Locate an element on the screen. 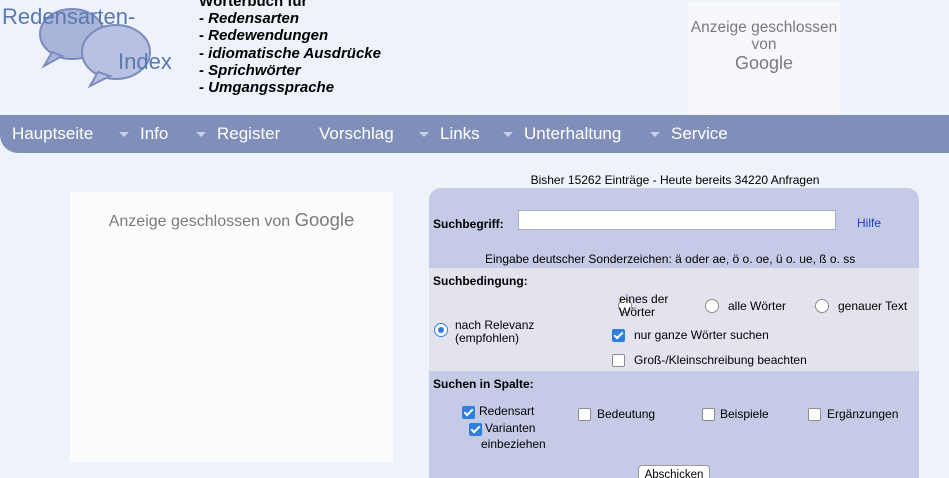 This screenshot has width=949, height=478. submit-button: Abschicken is located at coordinates (674, 471).